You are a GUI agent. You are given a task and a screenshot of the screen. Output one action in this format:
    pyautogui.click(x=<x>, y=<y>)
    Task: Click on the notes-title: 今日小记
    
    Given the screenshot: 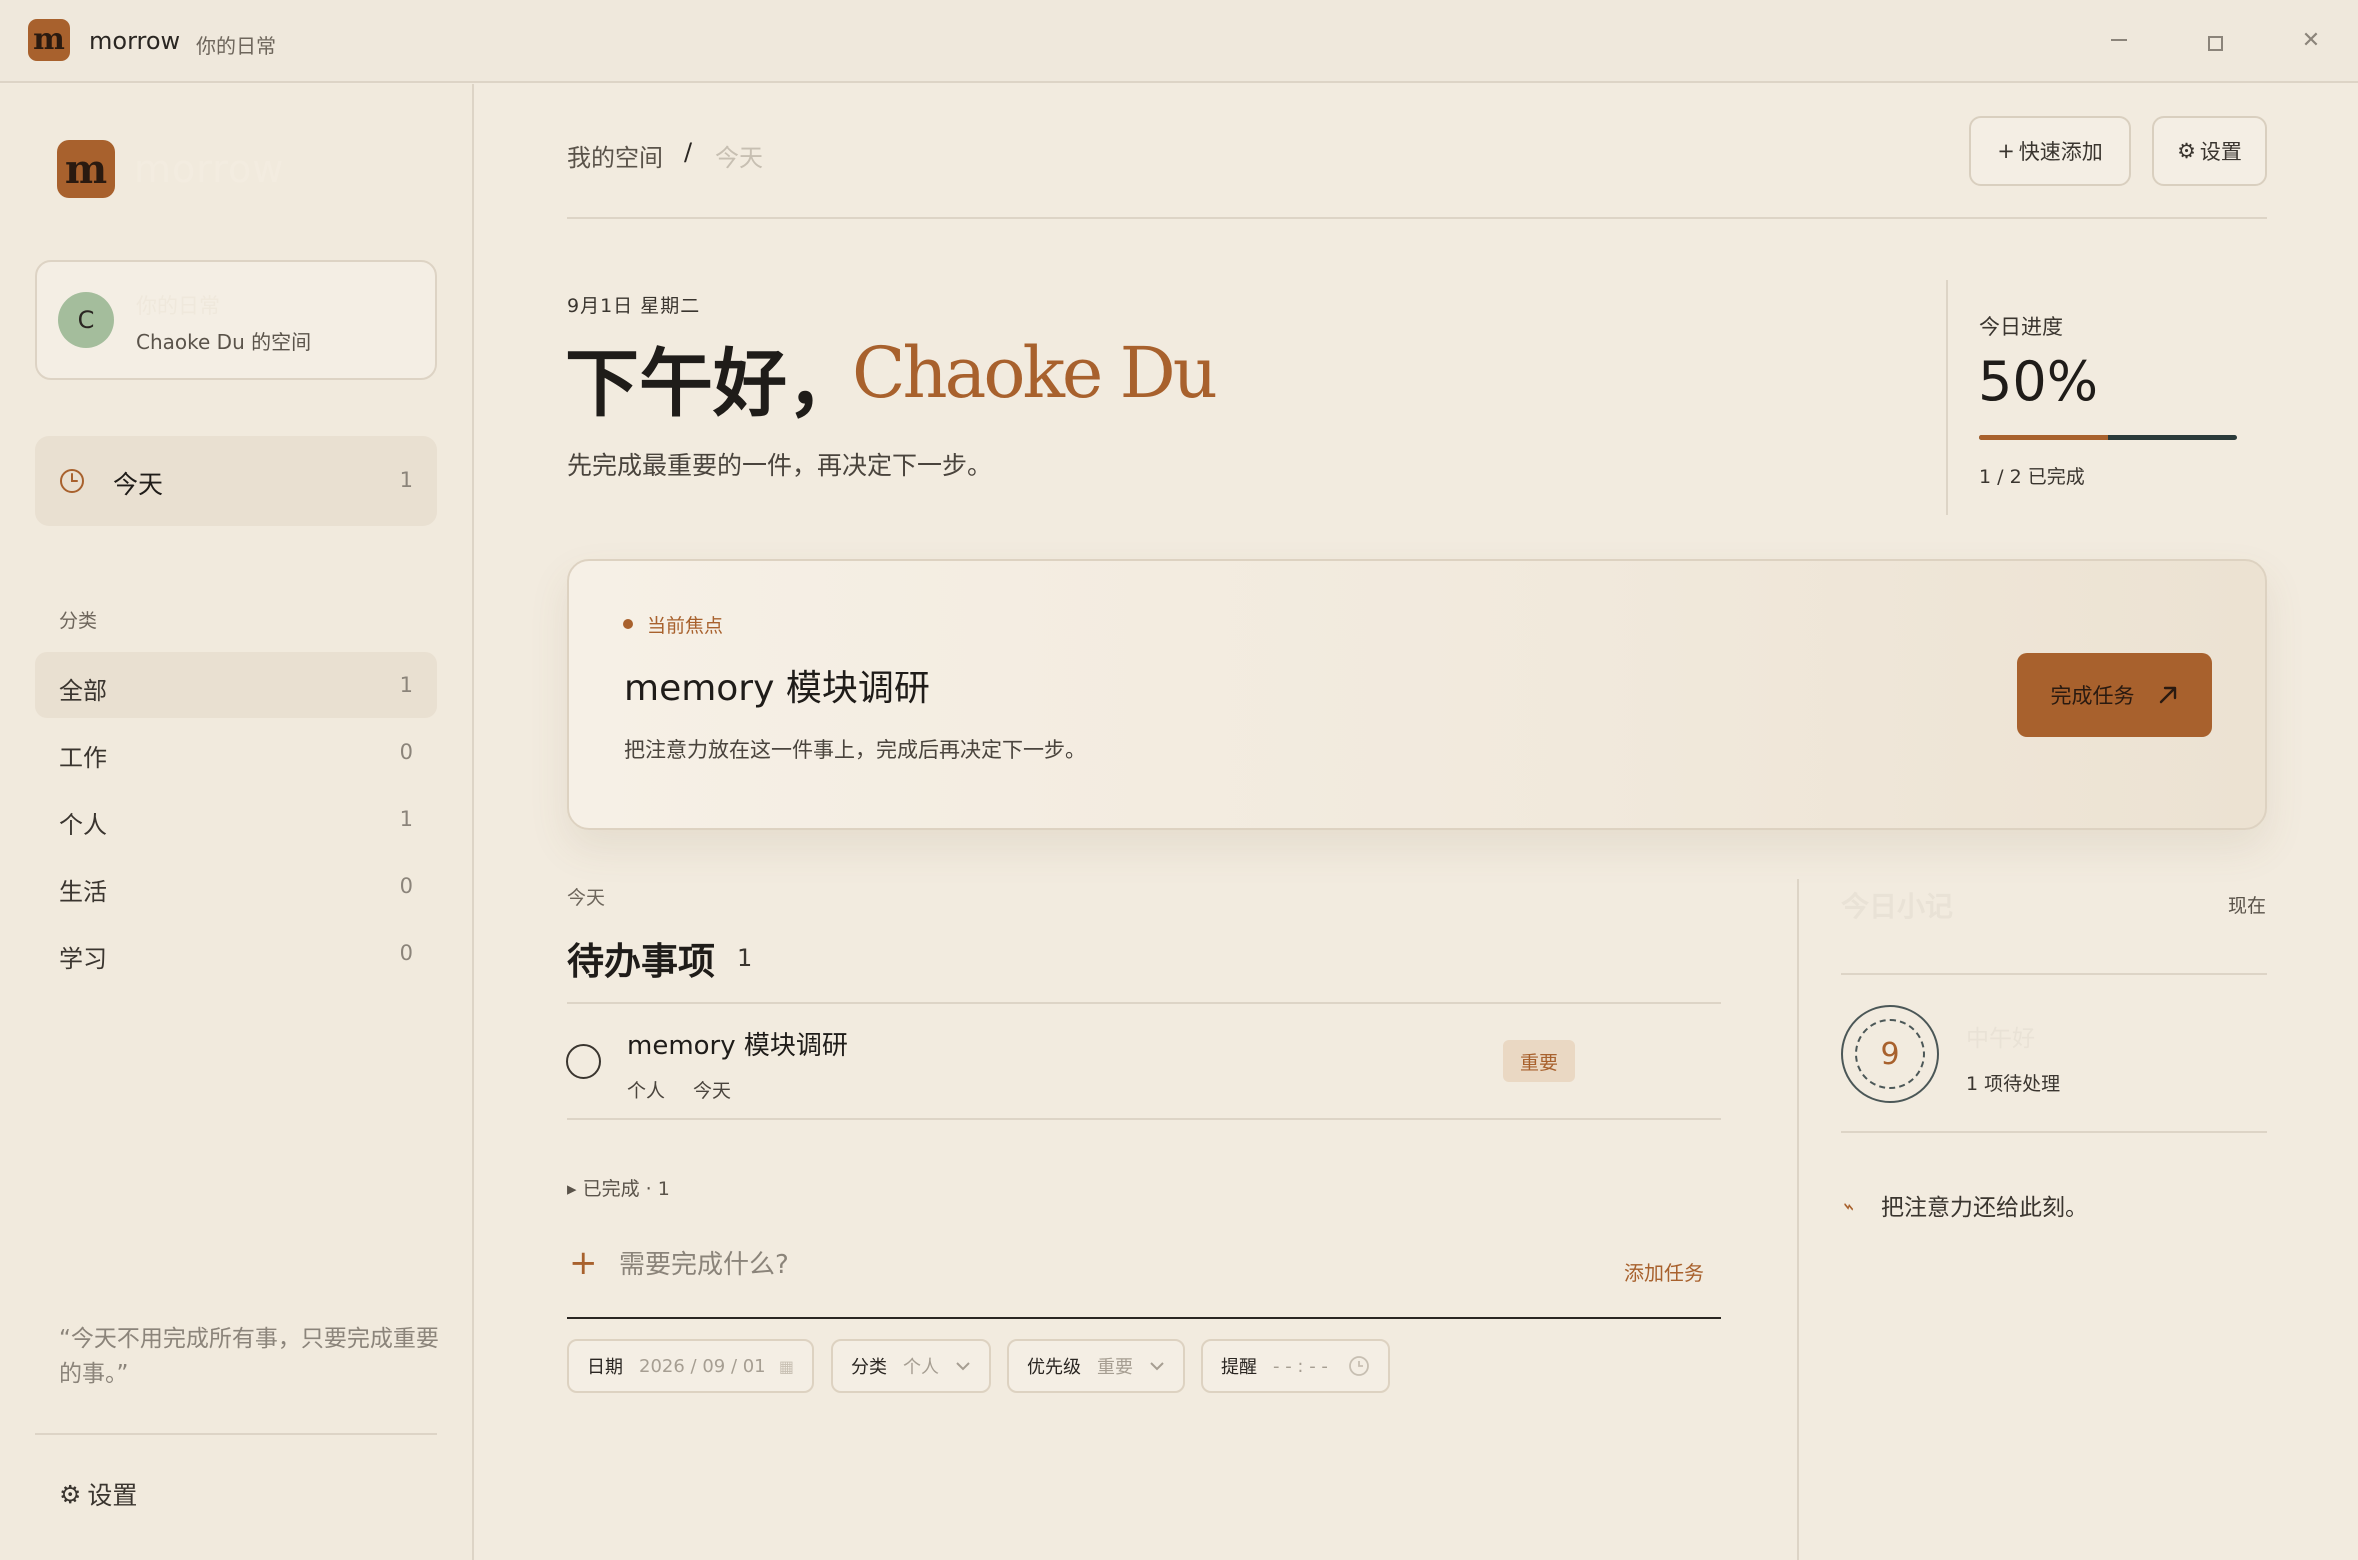 What is the action you would take?
    pyautogui.click(x=1897, y=906)
    